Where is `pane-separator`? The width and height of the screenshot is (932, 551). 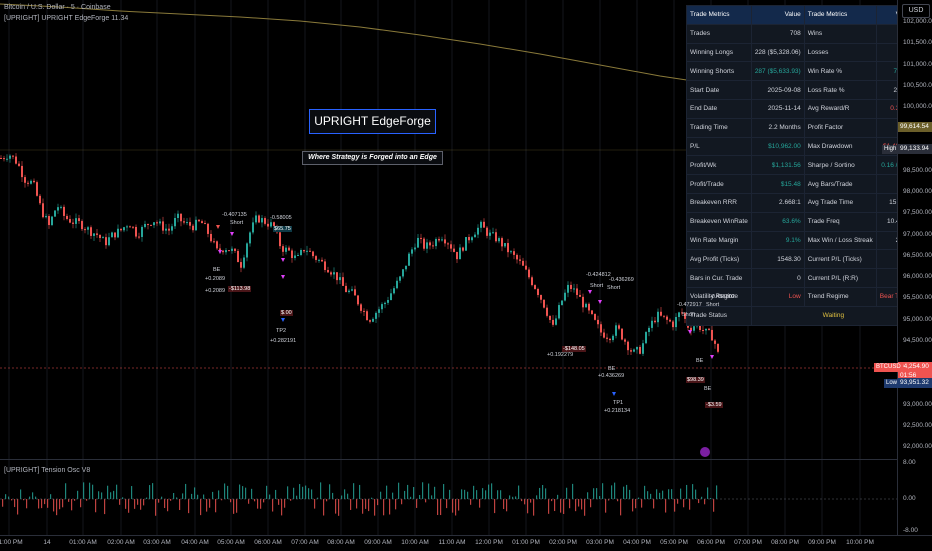
pane-separator is located at coordinates (448, 459).